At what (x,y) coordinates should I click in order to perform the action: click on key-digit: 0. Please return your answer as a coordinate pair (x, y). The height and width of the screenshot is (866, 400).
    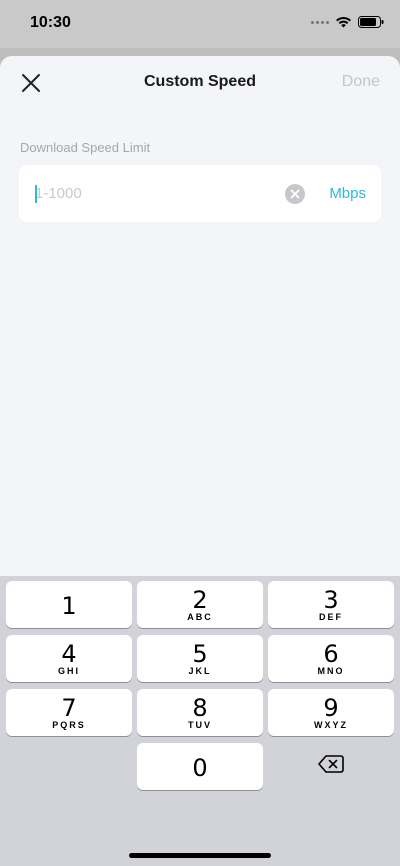
    Looking at the image, I should click on (200, 768).